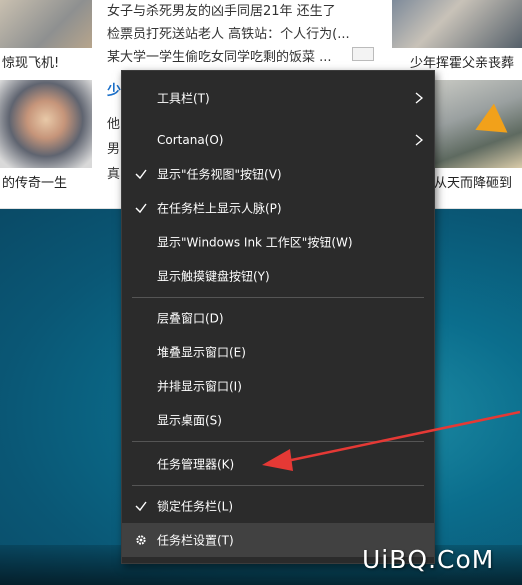 This screenshot has width=522, height=585. What do you see at coordinates (278, 506) in the screenshot?
I see `menu-item-lock-taskbar: 锁定任务栏(L)` at bounding box center [278, 506].